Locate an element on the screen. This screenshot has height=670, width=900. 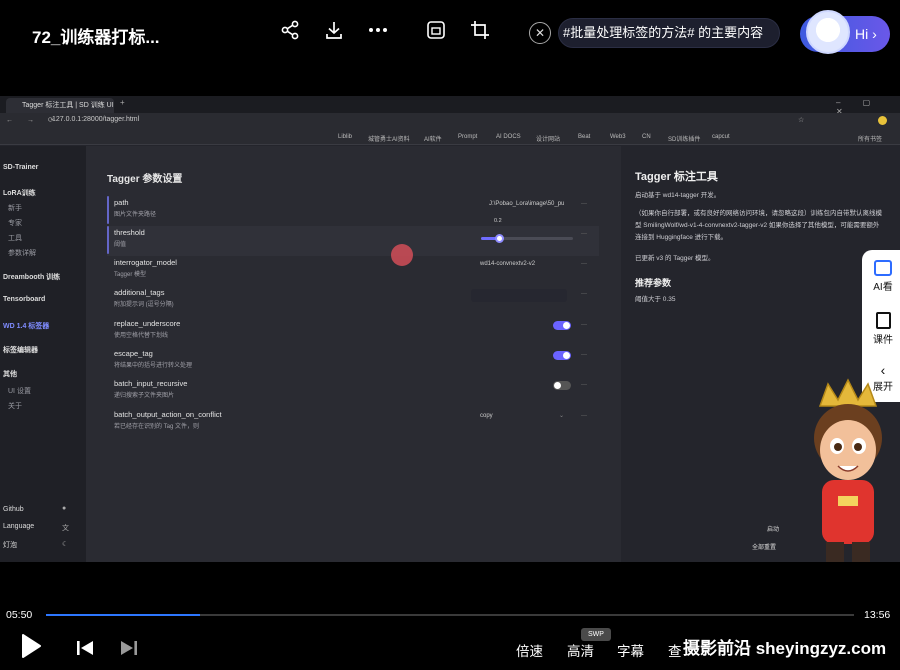
url-field: 127.0.0.1:28000/tagger.html is located at coordinates (95, 119).